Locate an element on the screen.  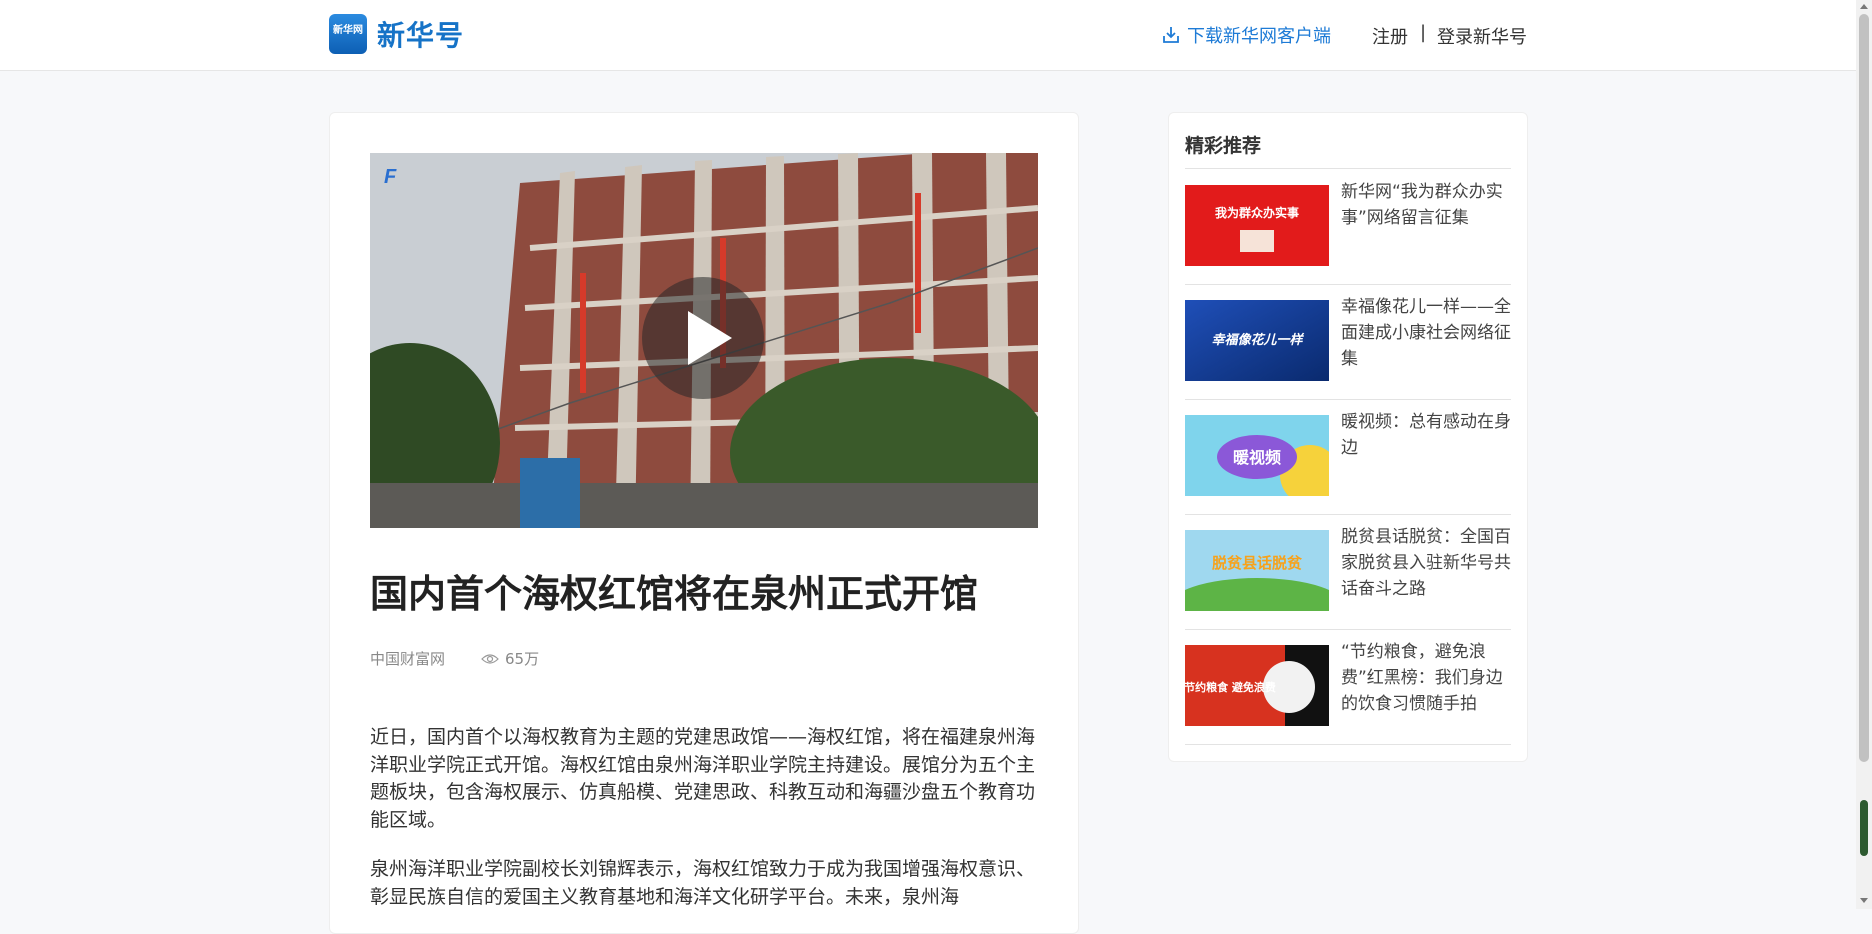
article-source: 中国财富网 is located at coordinates (408, 659).